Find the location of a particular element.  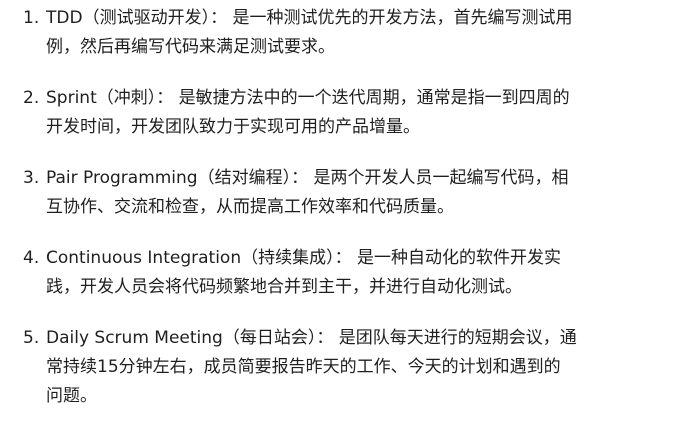

list-item-number: 1. is located at coordinates (31, 18).